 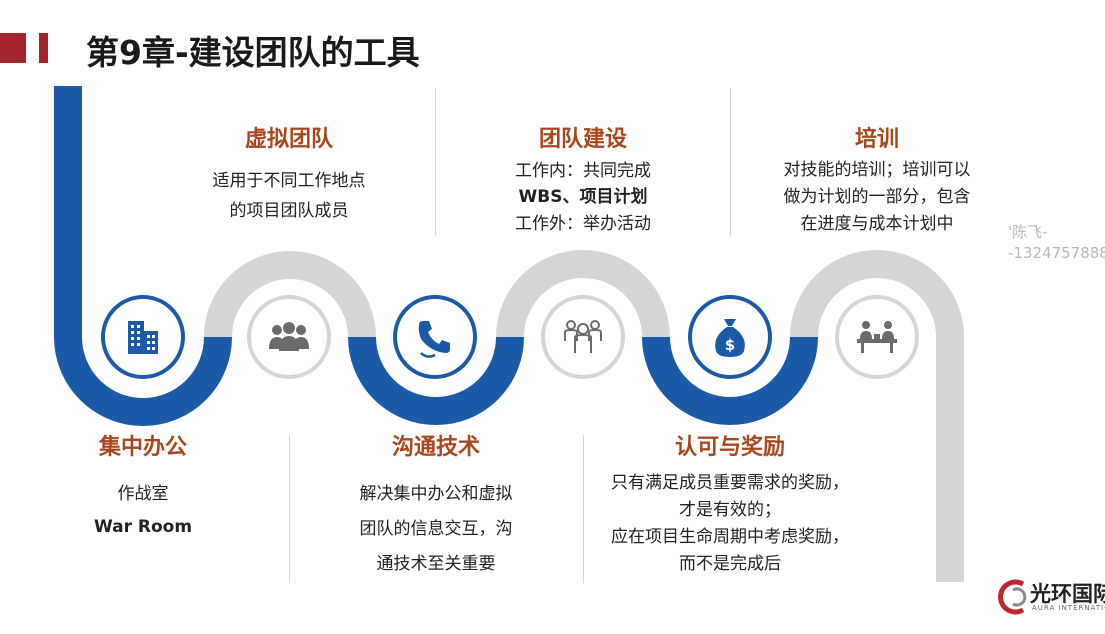 I want to click on heading-training: 培训, so click(x=876, y=139).